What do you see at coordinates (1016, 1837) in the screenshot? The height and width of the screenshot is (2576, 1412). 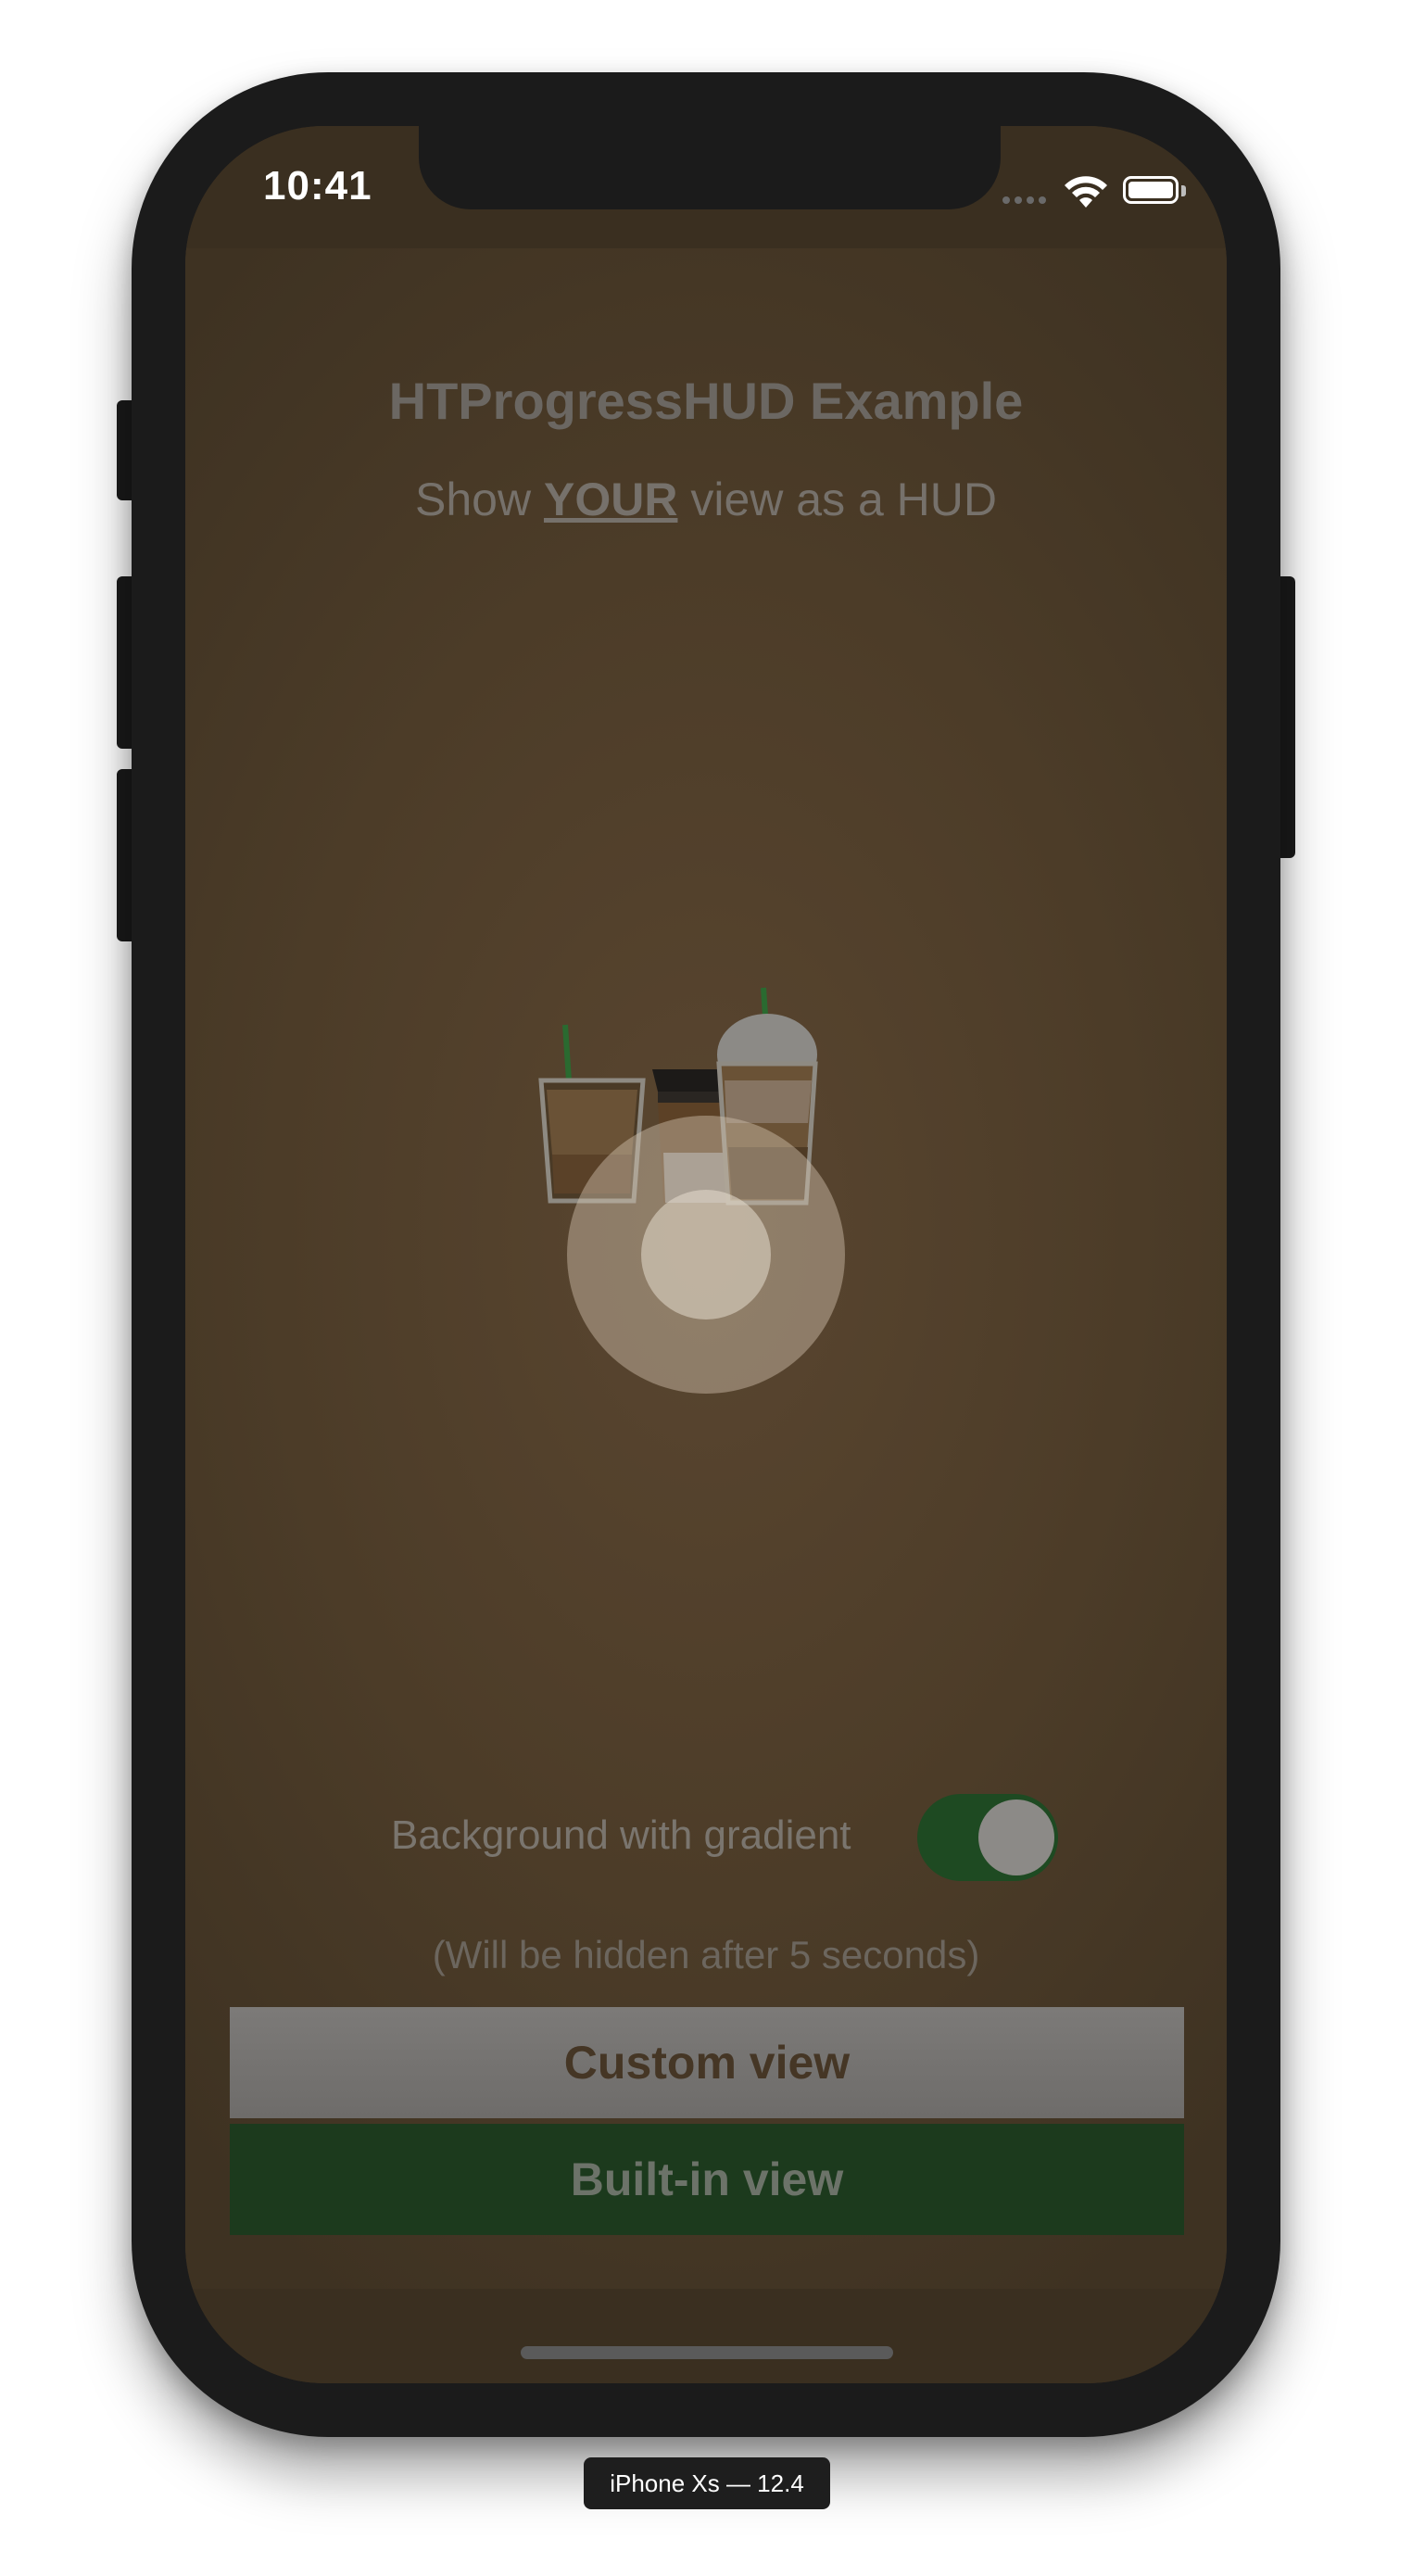 I see `toggle-knob` at bounding box center [1016, 1837].